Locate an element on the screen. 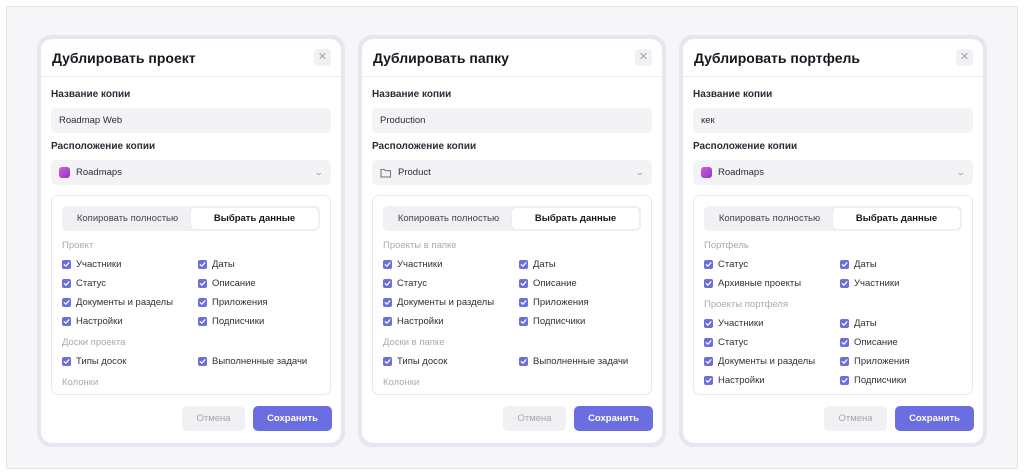 The image size is (1024, 475). copy-name-input: Roadmap Web is located at coordinates (191, 120).